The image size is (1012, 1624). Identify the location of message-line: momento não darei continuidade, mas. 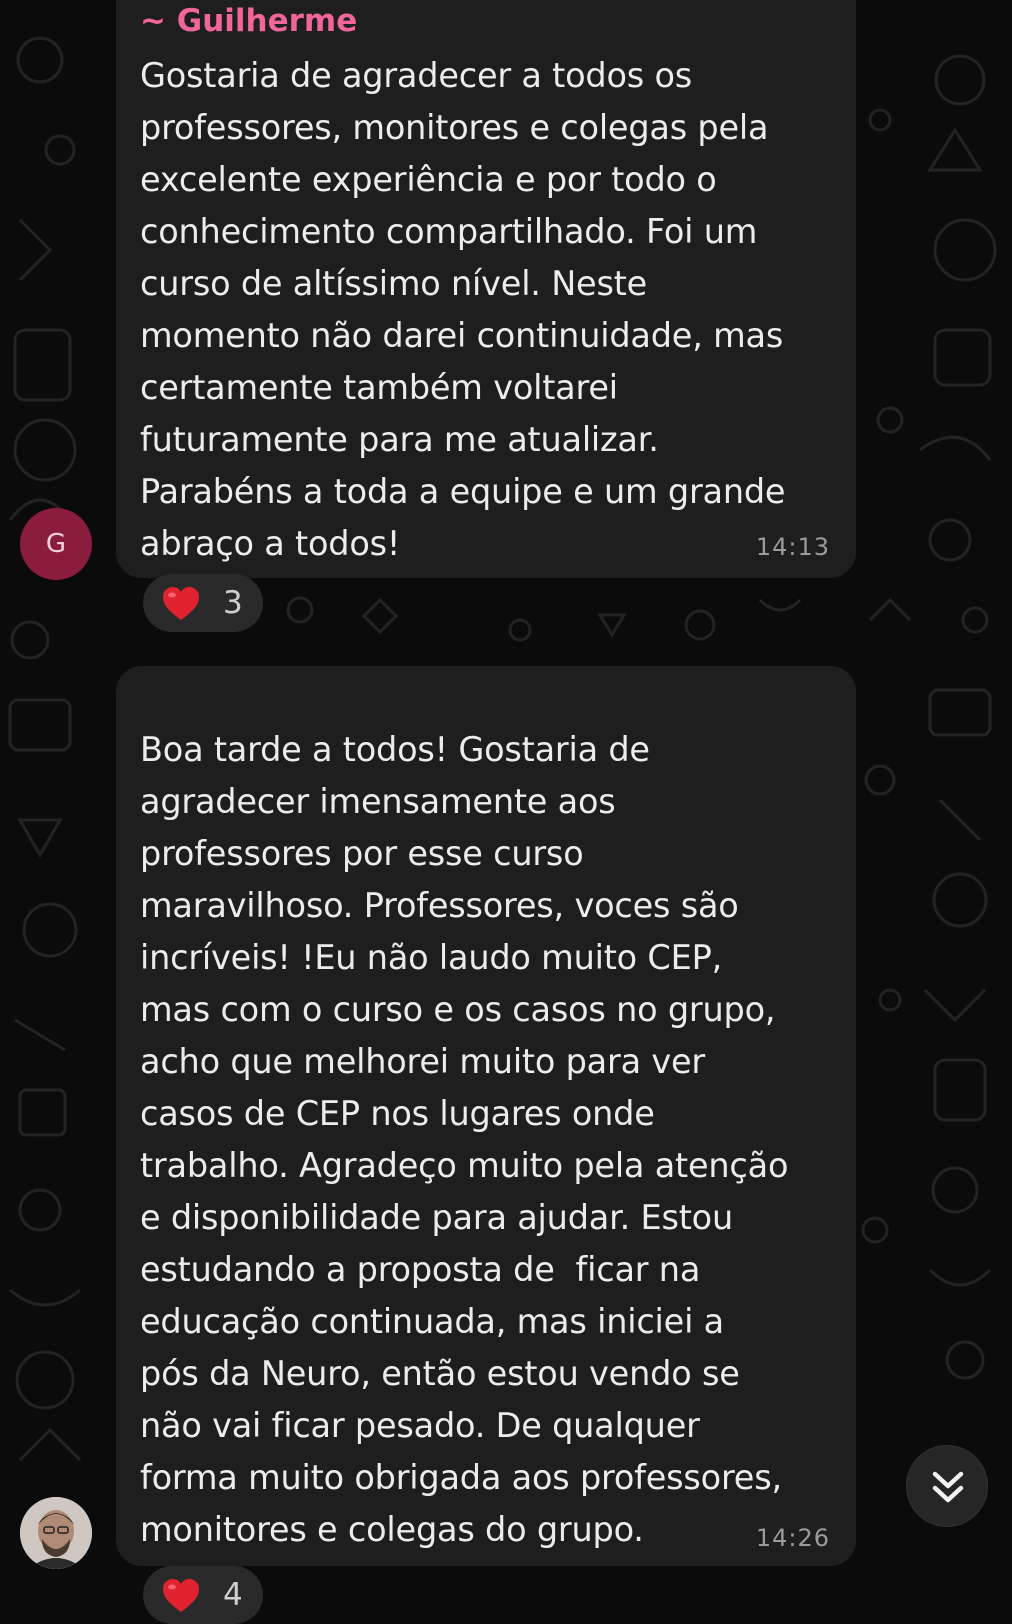
(462, 335).